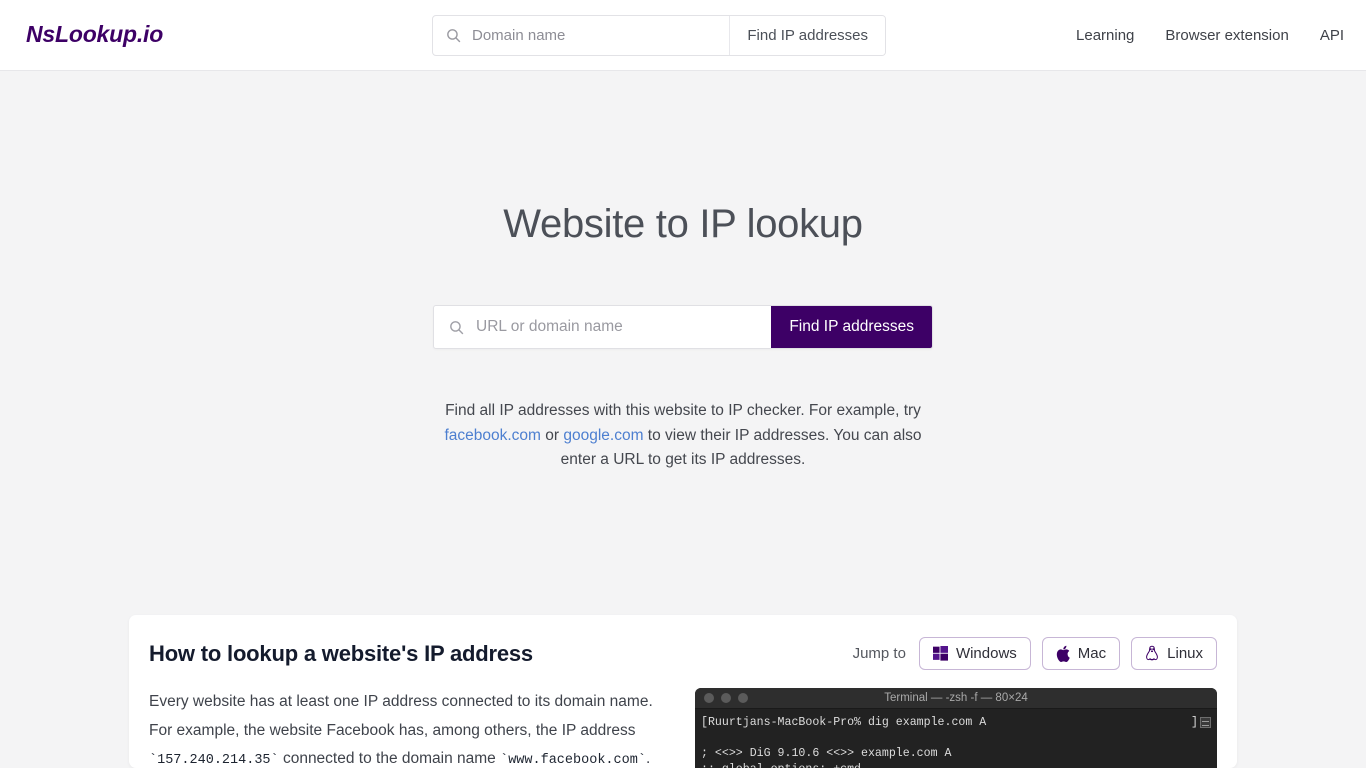 The height and width of the screenshot is (768, 1366). I want to click on primary-nav: Learning Browser extension API, so click(1210, 35).